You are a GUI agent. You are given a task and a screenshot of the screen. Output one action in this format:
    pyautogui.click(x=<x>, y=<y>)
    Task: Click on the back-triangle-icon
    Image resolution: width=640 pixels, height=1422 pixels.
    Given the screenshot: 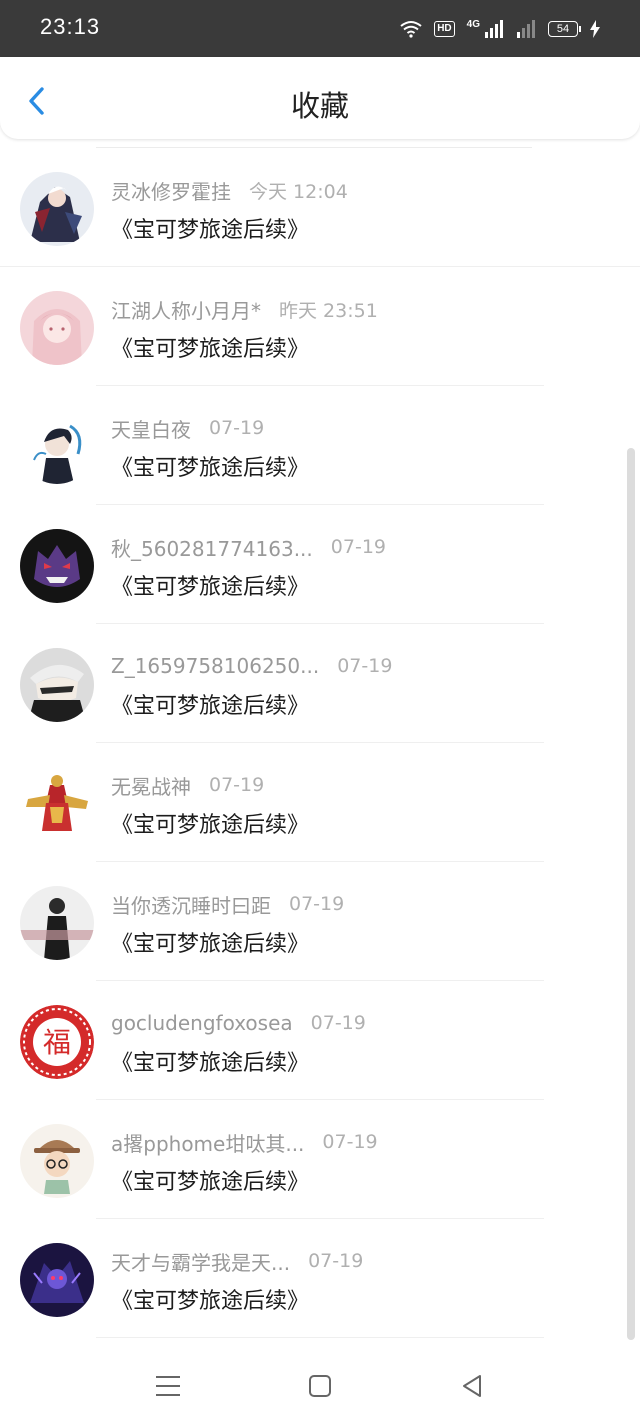 What is the action you would take?
    pyautogui.click(x=472, y=1386)
    